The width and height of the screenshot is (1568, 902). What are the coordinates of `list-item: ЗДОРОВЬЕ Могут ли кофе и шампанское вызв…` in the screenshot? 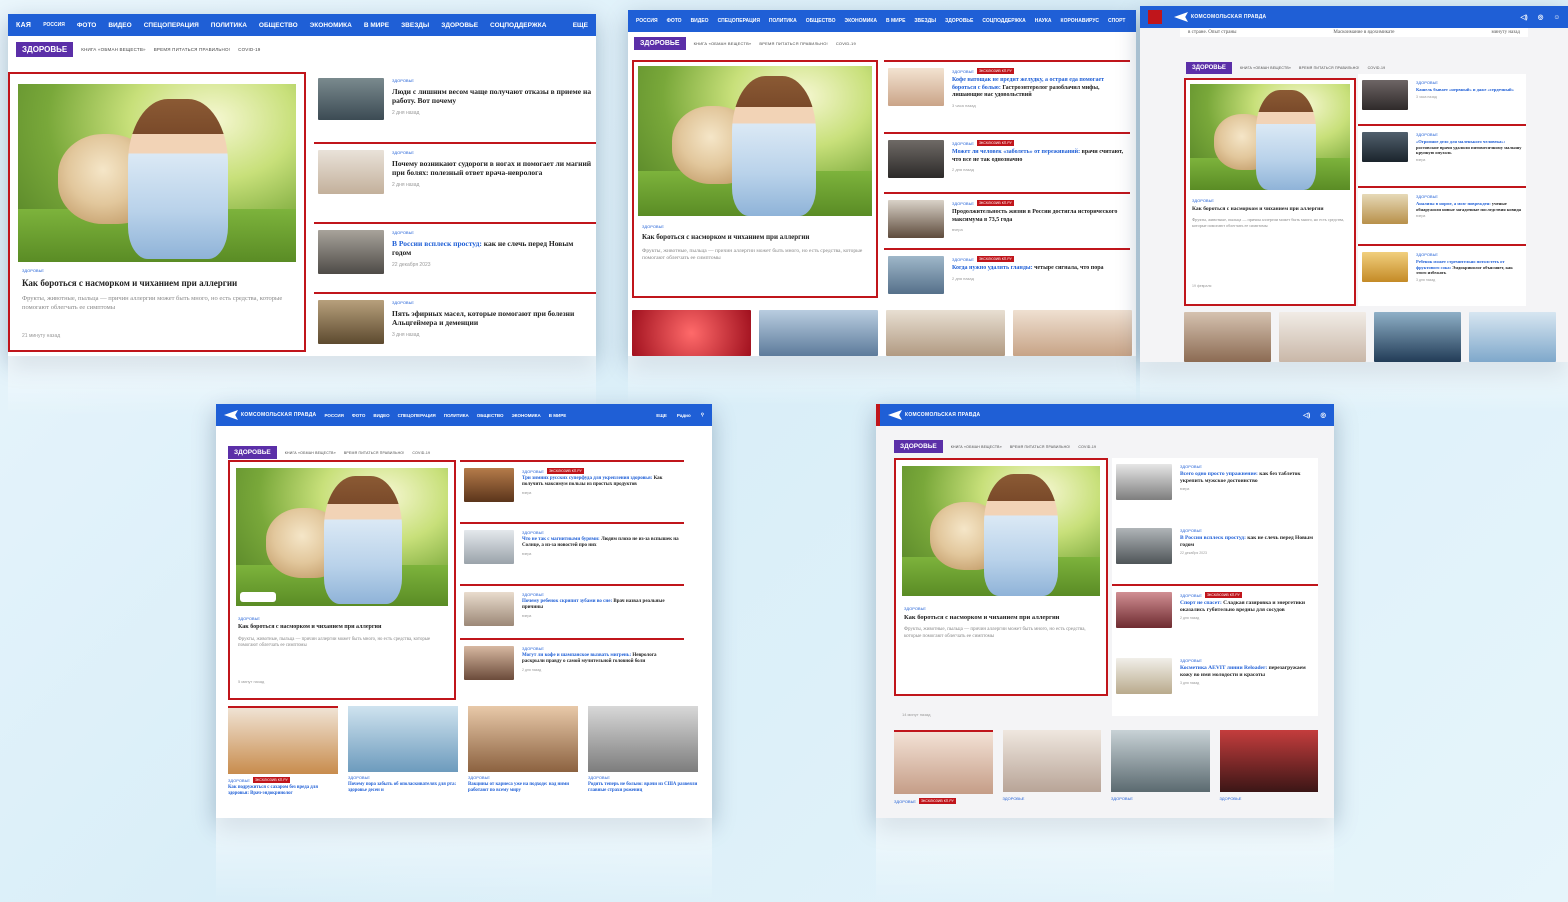 It's located at (572, 667).